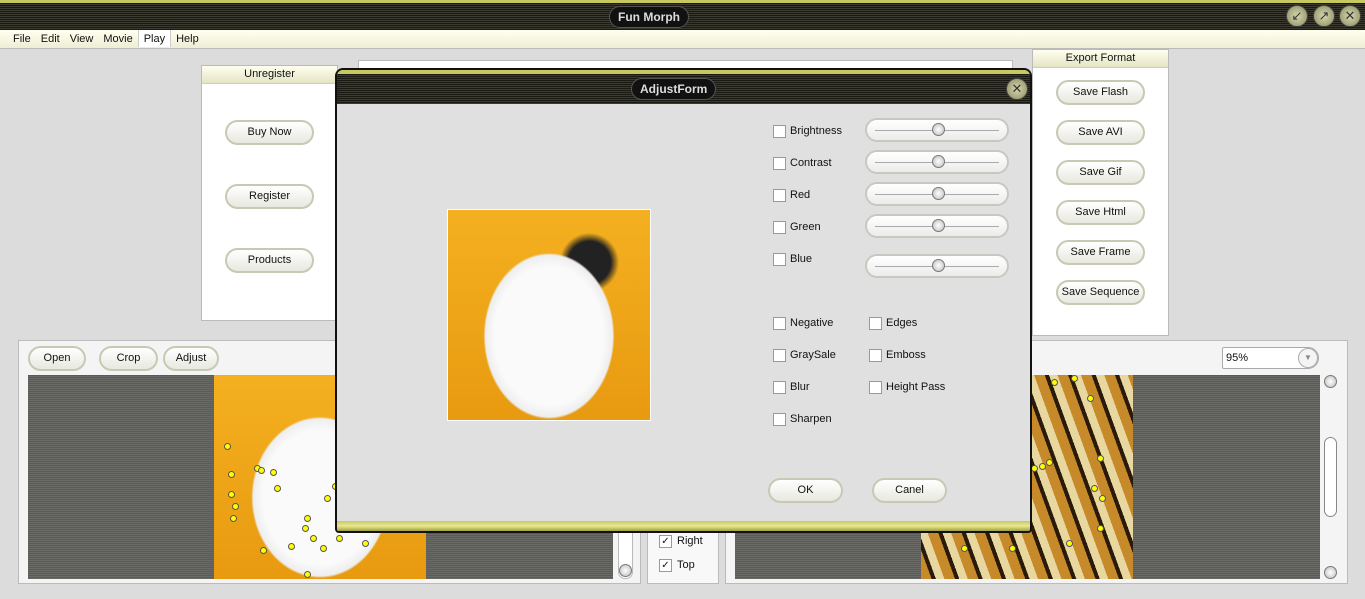  I want to click on dialog-title: AdjustForm, so click(674, 89).